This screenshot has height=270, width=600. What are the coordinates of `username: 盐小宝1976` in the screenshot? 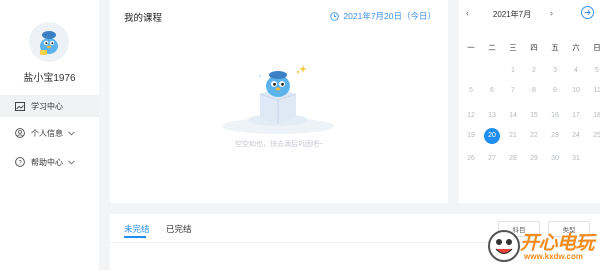 It's located at (49, 78).